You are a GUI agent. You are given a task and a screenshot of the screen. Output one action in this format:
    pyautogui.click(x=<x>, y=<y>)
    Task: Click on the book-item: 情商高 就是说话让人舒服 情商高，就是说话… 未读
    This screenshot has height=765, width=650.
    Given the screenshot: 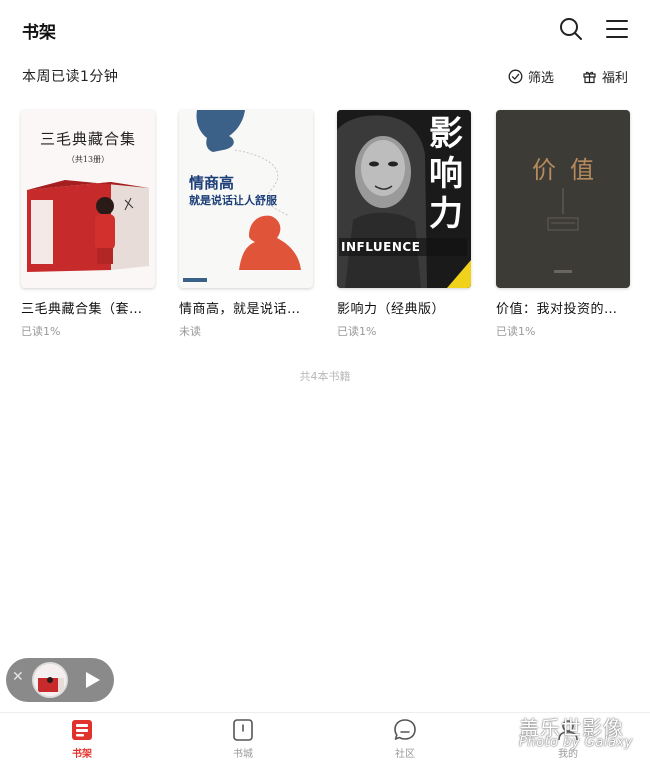 What is the action you would take?
    pyautogui.click(x=246, y=224)
    